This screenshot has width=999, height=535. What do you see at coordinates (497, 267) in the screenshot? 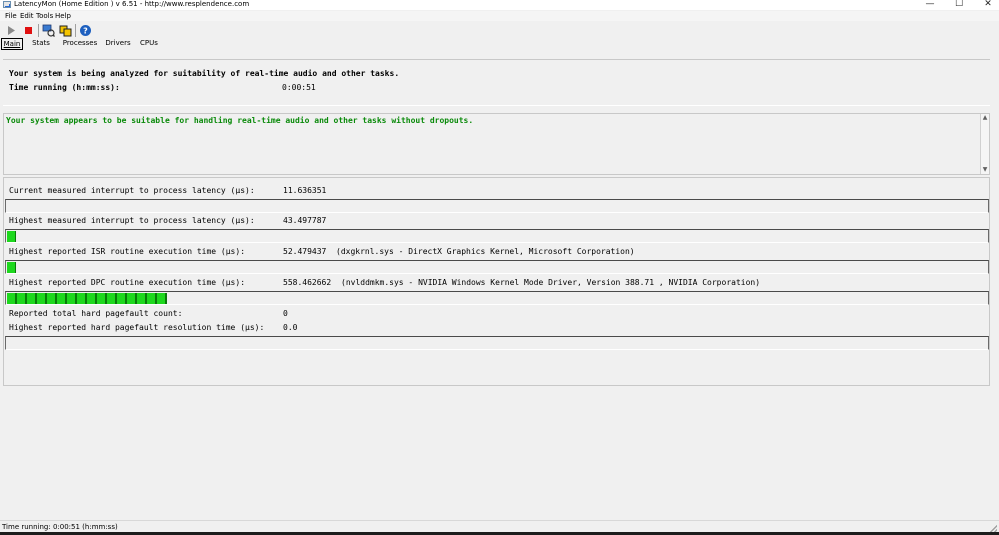
I see `isr-meter` at bounding box center [497, 267].